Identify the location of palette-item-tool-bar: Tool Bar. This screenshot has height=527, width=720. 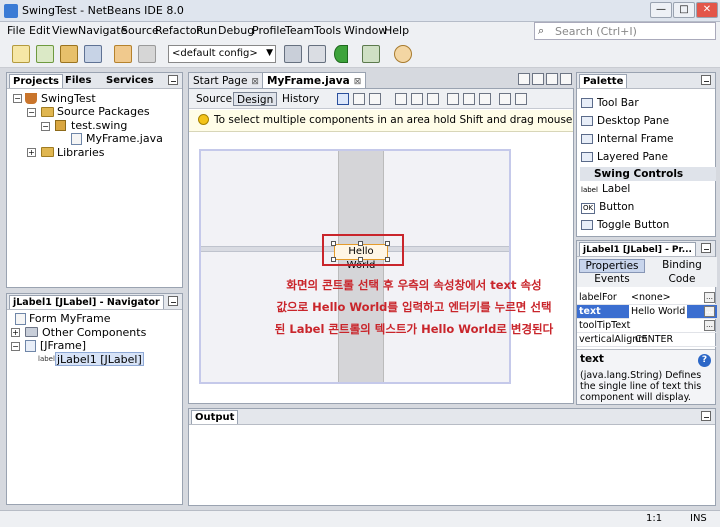
(610, 103).